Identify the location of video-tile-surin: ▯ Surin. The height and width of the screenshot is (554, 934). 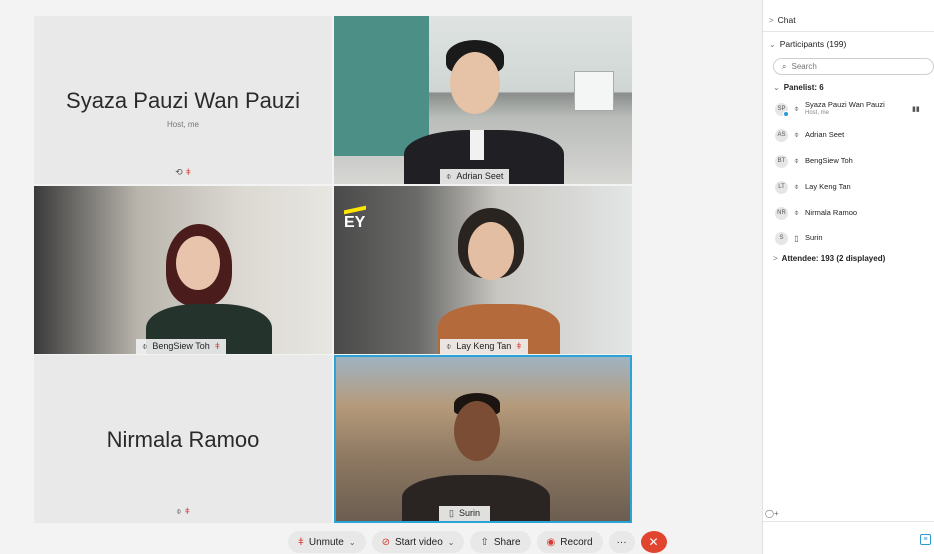
(483, 439).